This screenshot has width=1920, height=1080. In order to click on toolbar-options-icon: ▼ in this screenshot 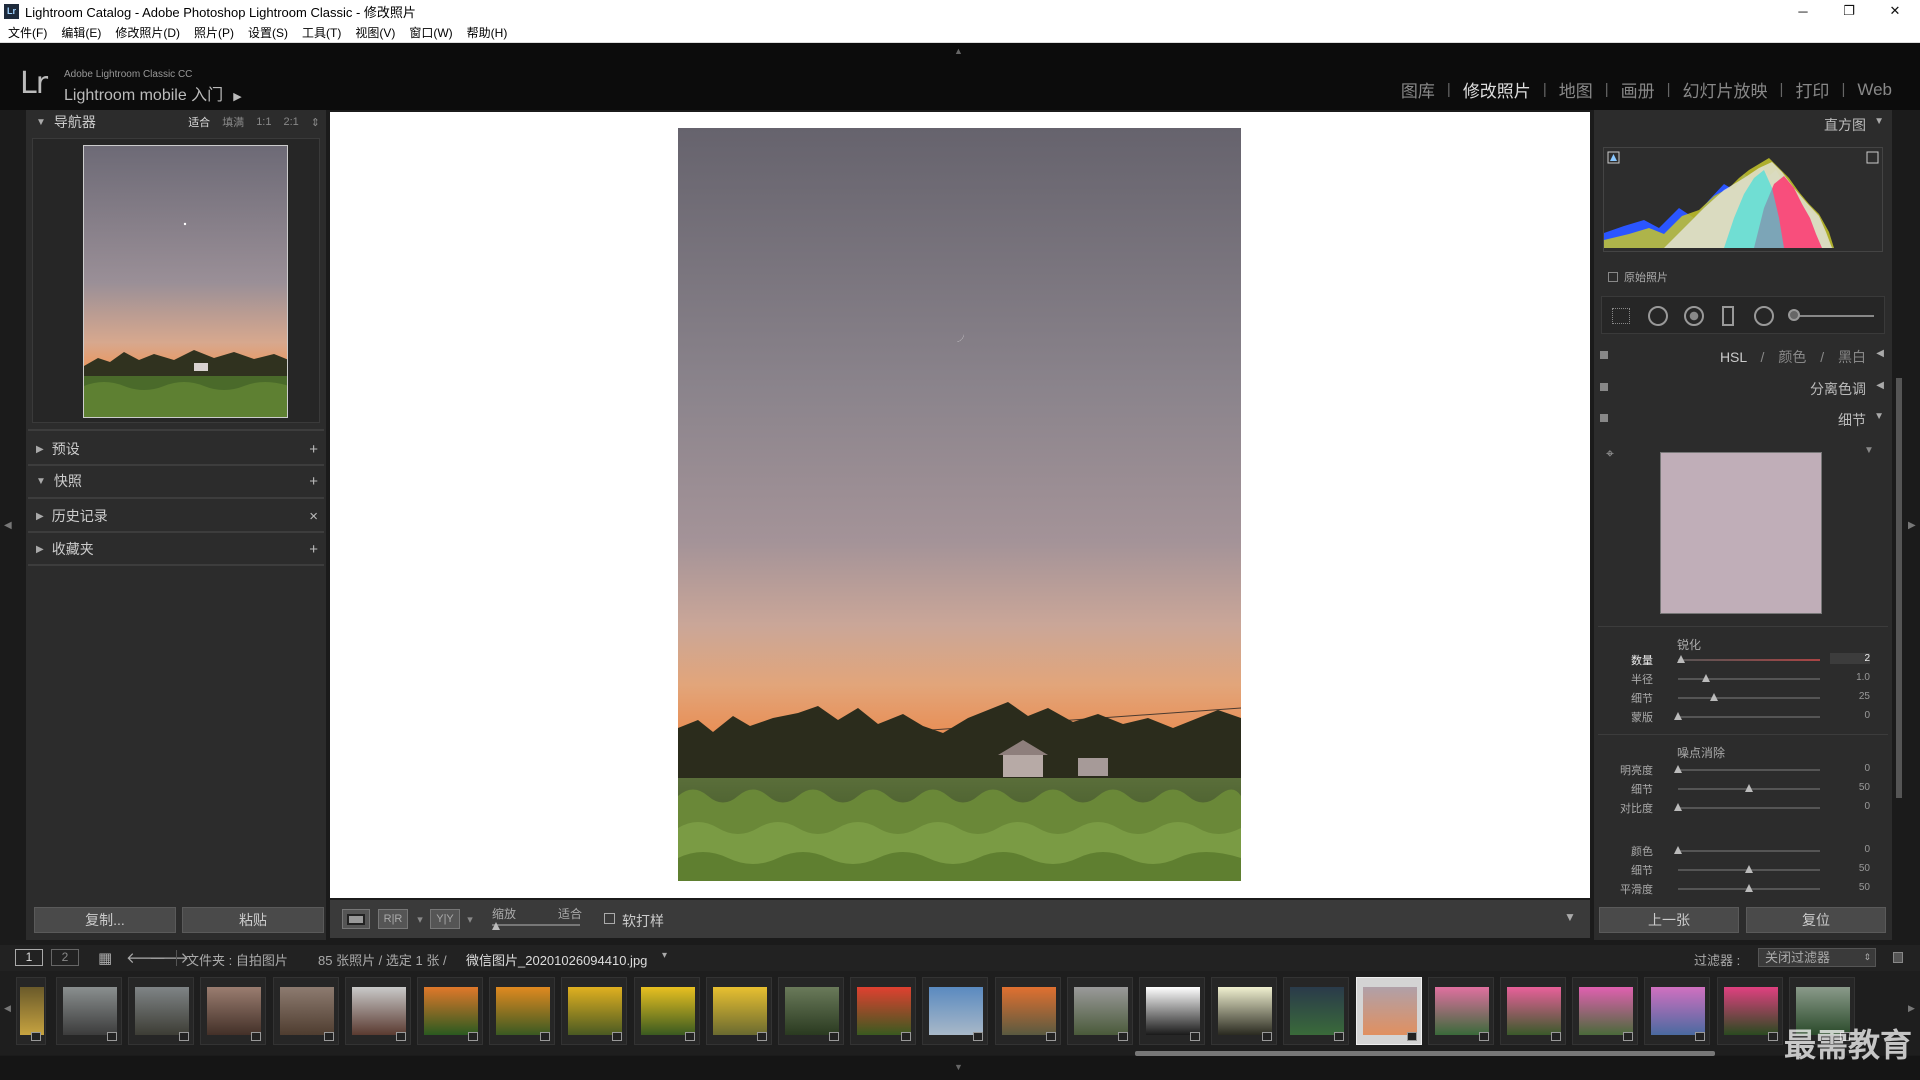, I will do `click(1570, 917)`.